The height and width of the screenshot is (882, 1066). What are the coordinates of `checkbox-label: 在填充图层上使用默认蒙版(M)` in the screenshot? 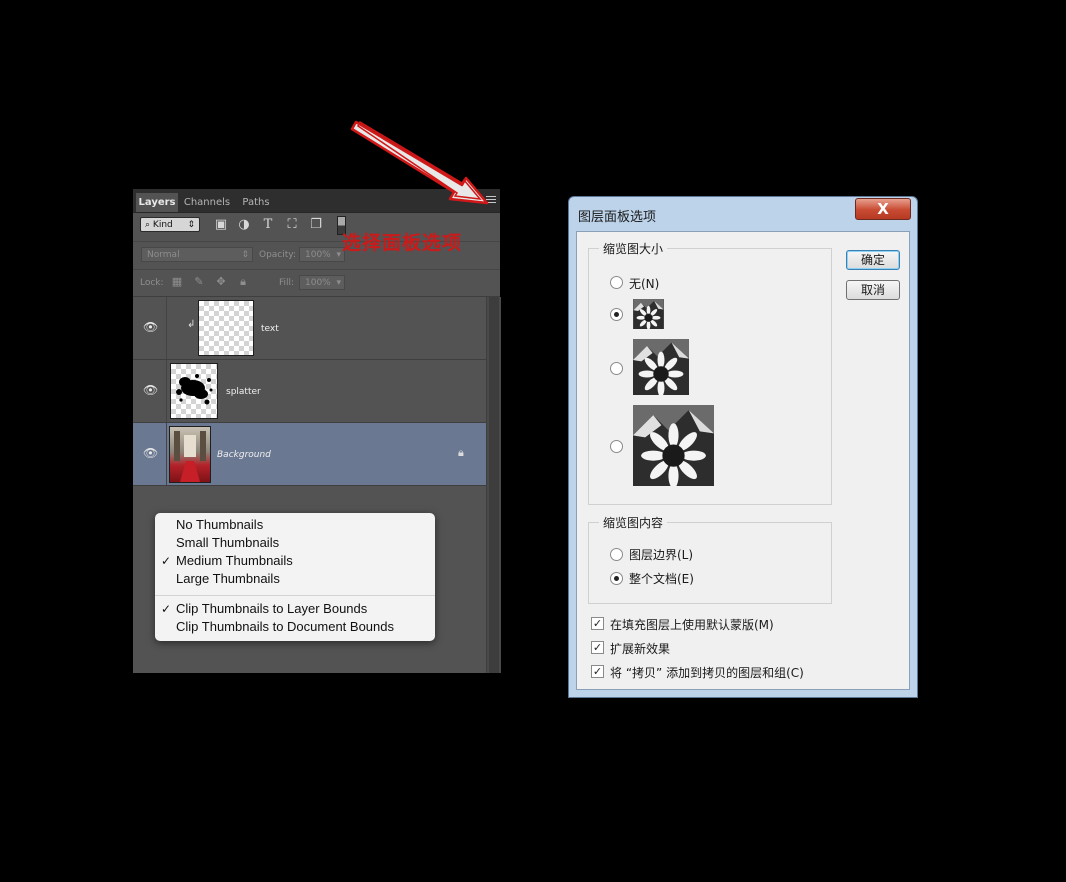 It's located at (692, 625).